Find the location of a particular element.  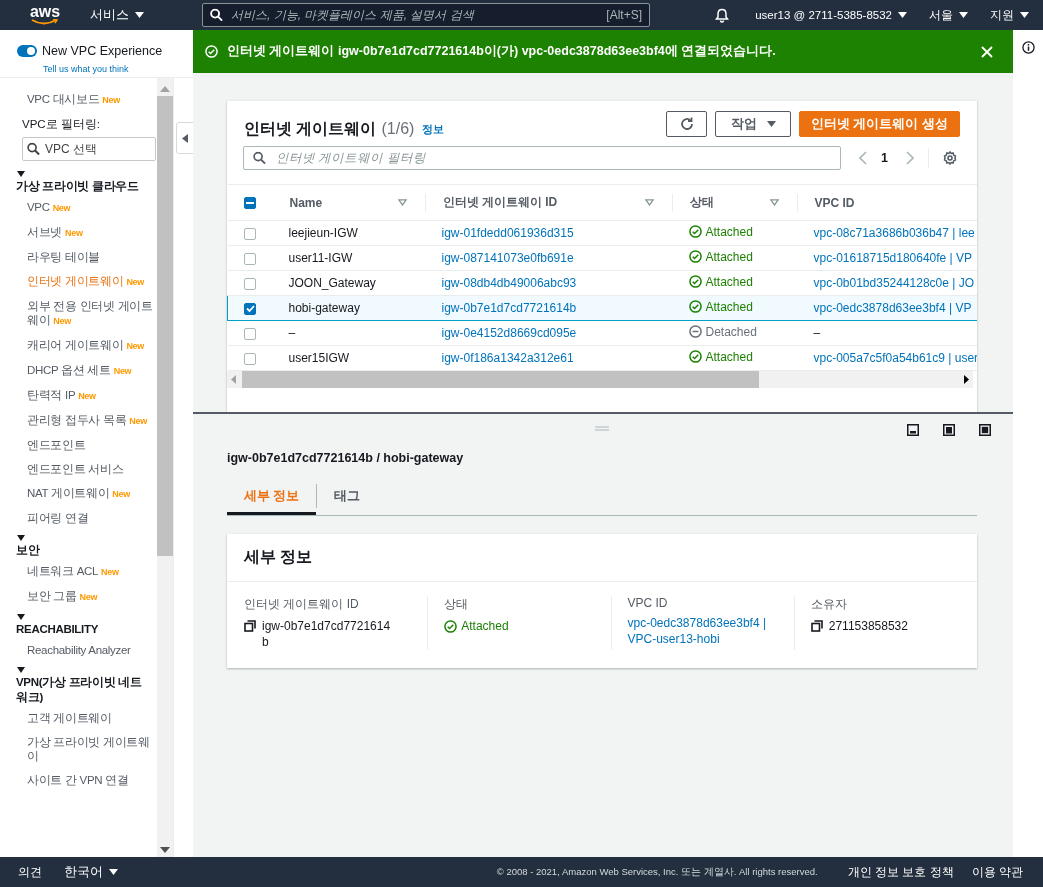

nav-link: NAT 게이트웨이 New is located at coordinates (78, 493).